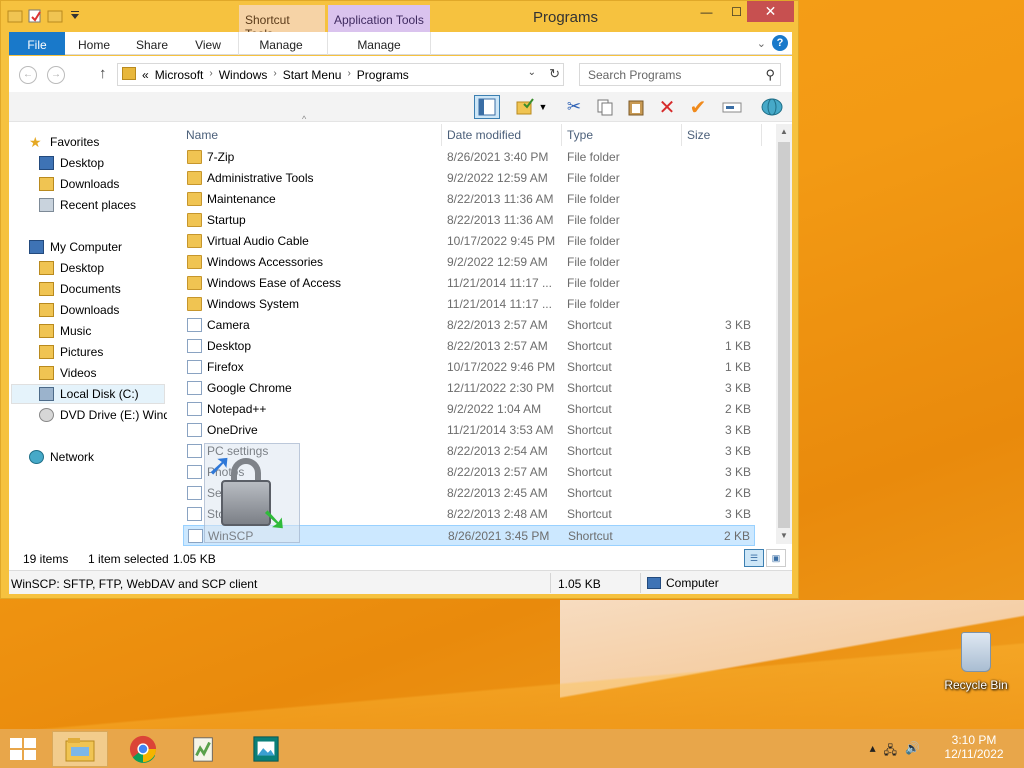  Describe the element at coordinates (912, 751) in the screenshot. I see `volume-icon: 🔊` at that location.